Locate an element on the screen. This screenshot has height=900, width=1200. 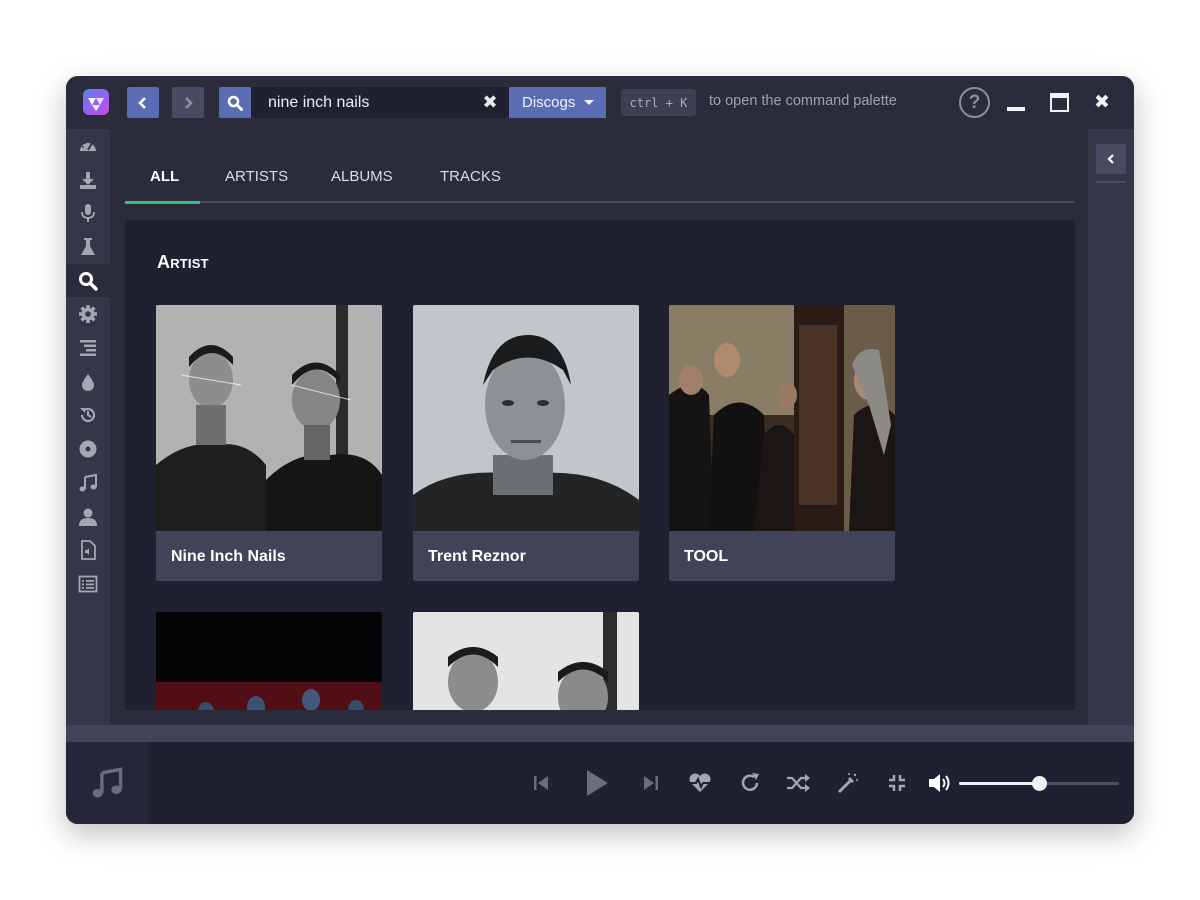
audio-file-icon is located at coordinates (88, 550).